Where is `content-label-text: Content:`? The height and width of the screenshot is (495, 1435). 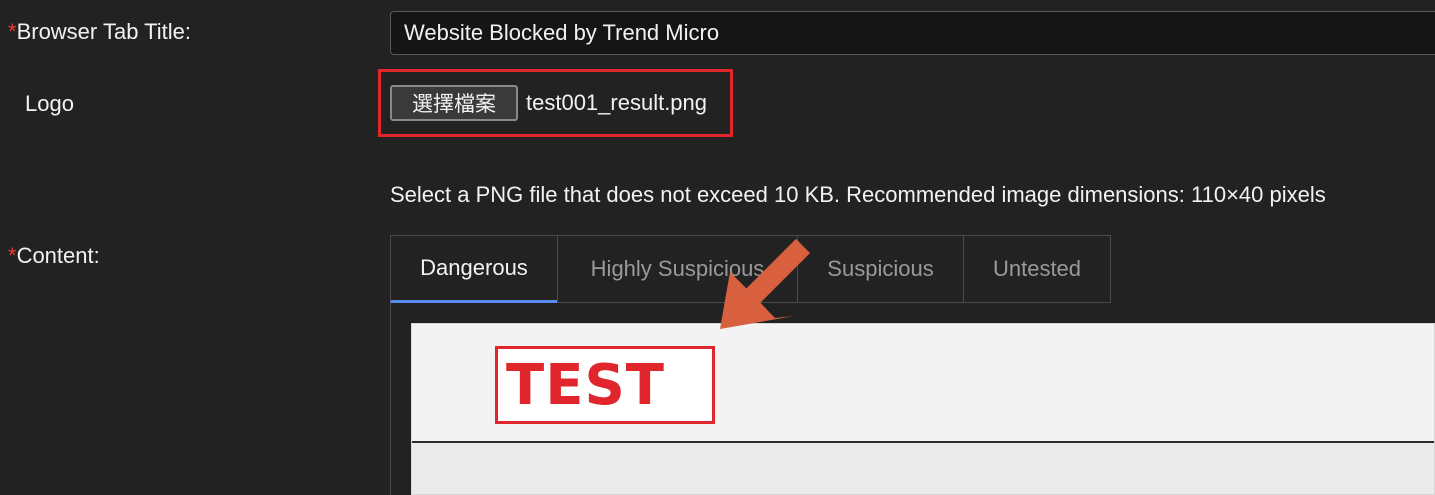
content-label-text: Content: is located at coordinates (58, 255).